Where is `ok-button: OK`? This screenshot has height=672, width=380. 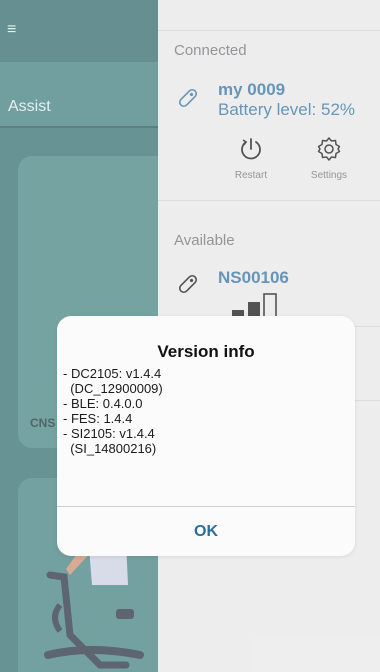
ok-button: OK is located at coordinates (206, 531).